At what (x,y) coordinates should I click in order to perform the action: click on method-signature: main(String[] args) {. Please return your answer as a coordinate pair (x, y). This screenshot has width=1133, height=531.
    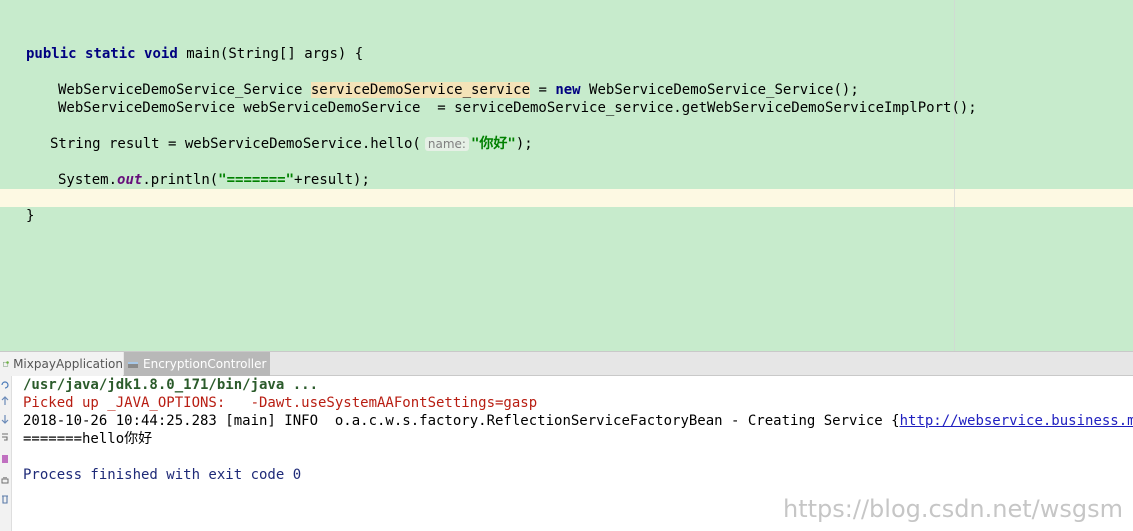
    Looking at the image, I should click on (275, 54).